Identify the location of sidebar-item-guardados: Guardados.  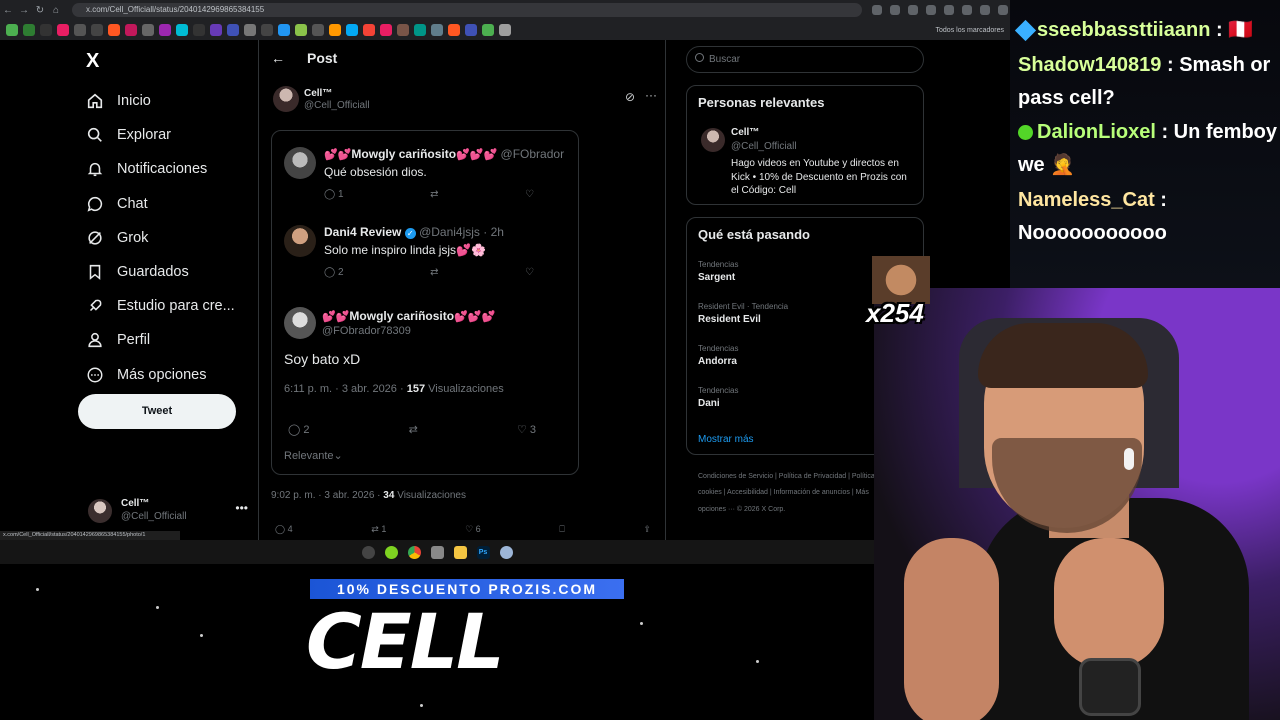
(160, 272).